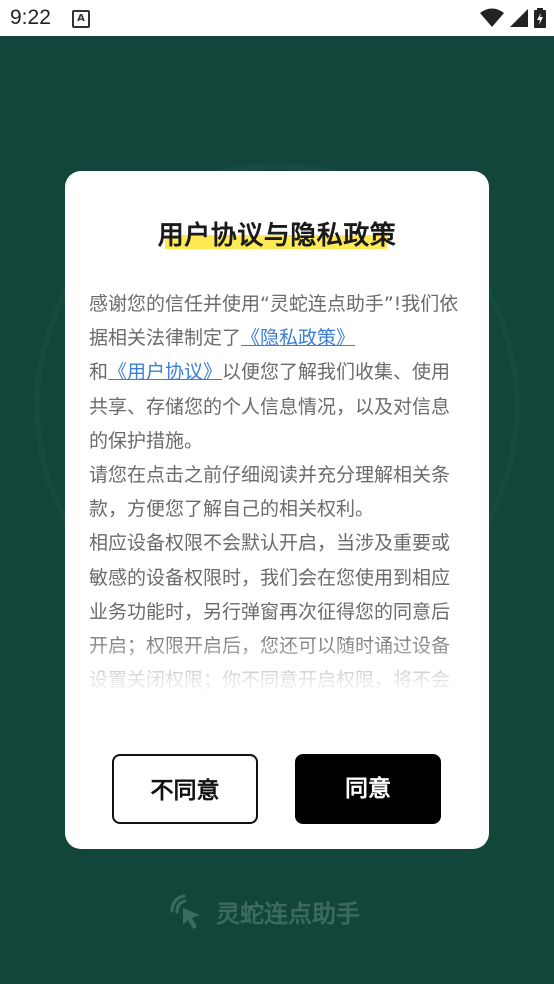 The width and height of the screenshot is (554, 984). I want to click on a-icon: A, so click(81, 19).